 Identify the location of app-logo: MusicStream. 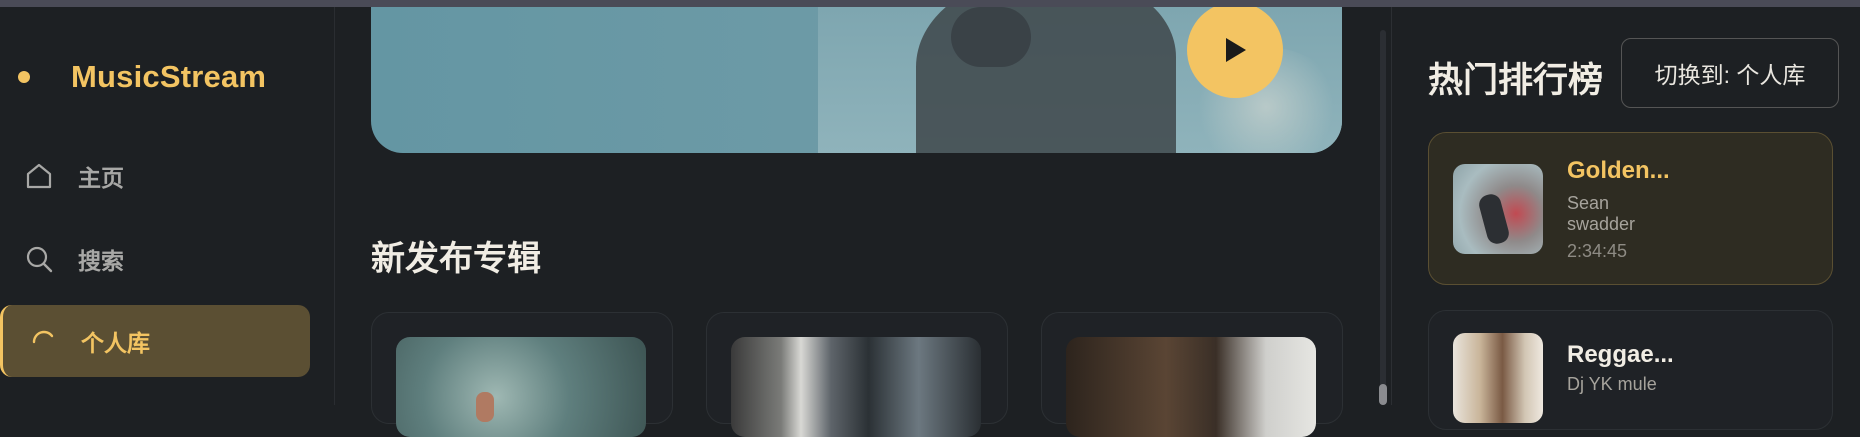
(142, 77).